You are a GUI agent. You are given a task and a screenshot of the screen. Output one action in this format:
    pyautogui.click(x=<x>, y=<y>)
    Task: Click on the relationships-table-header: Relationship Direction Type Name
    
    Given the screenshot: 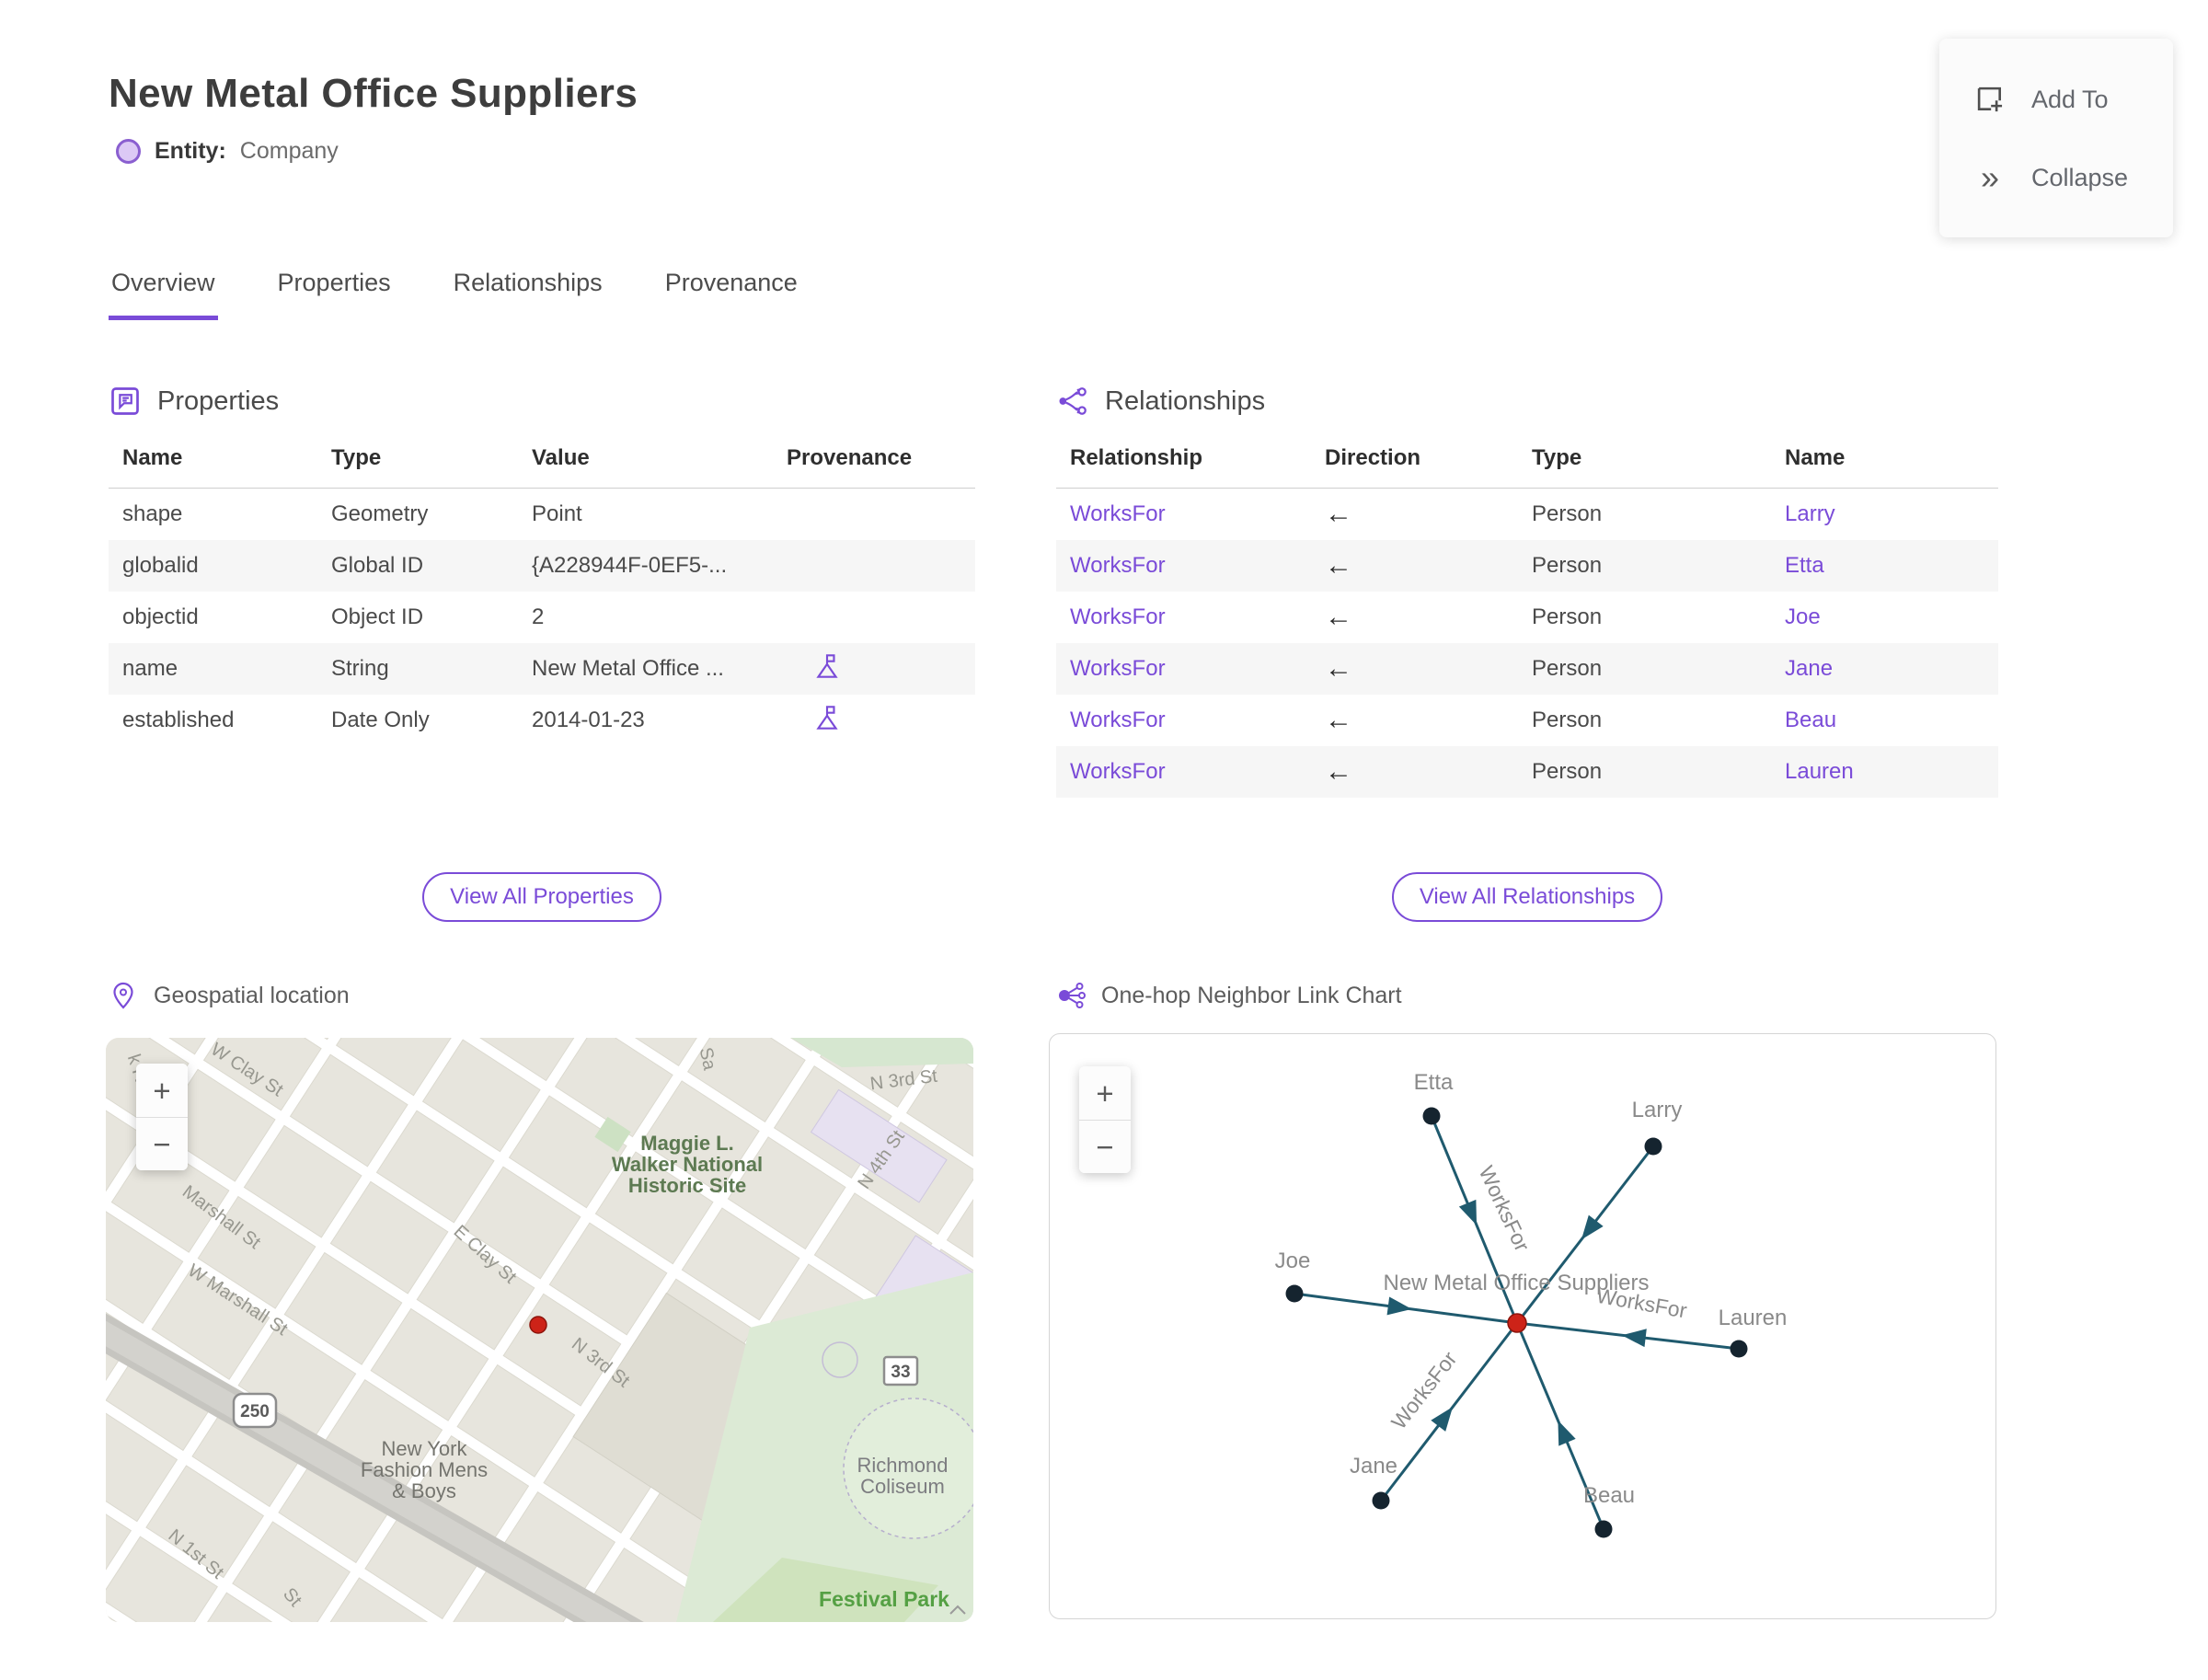 What is the action you would take?
    pyautogui.click(x=1527, y=467)
    